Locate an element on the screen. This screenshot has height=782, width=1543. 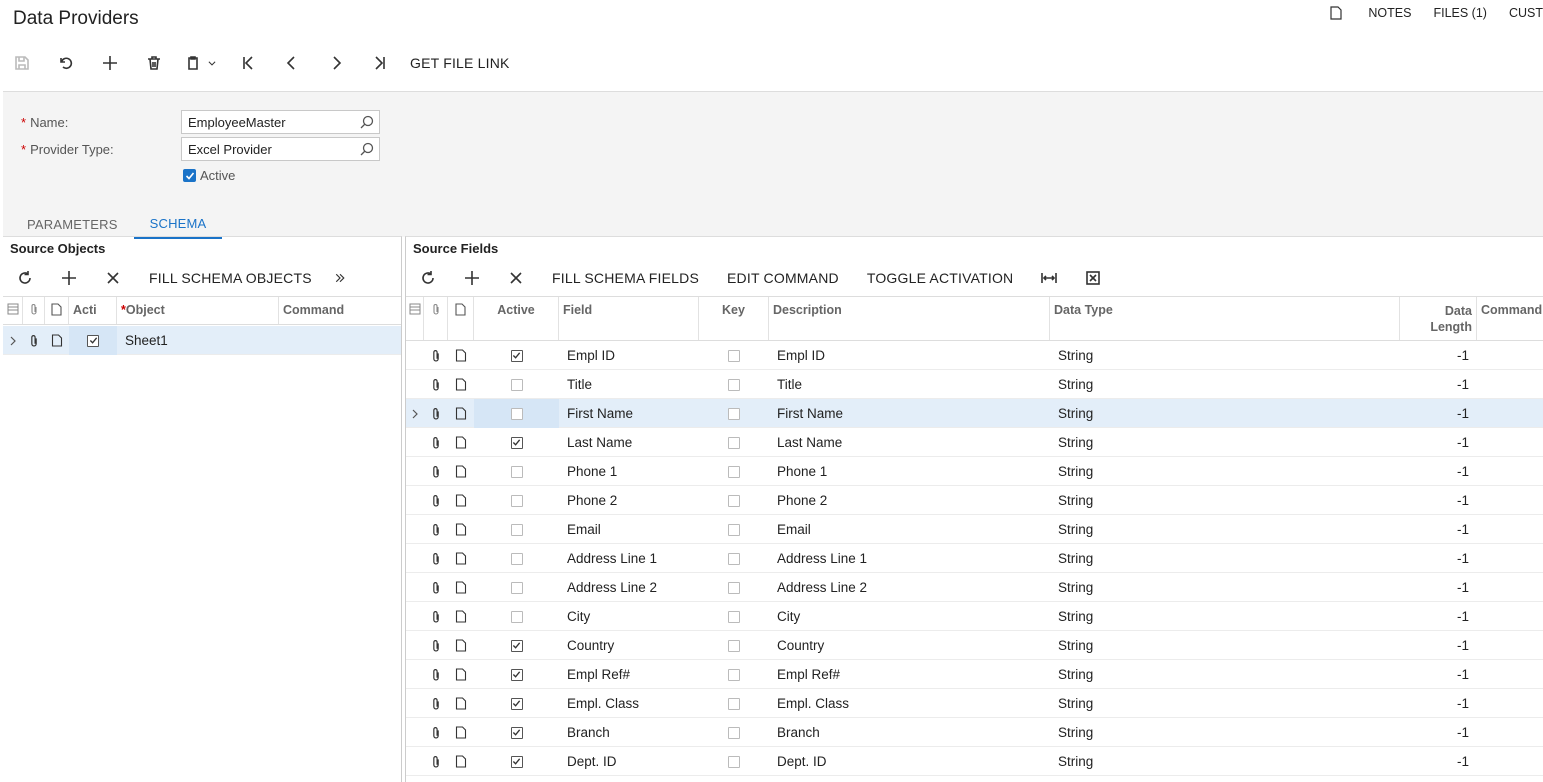
edit-command-button: EDIT COMMAND is located at coordinates (783, 278).